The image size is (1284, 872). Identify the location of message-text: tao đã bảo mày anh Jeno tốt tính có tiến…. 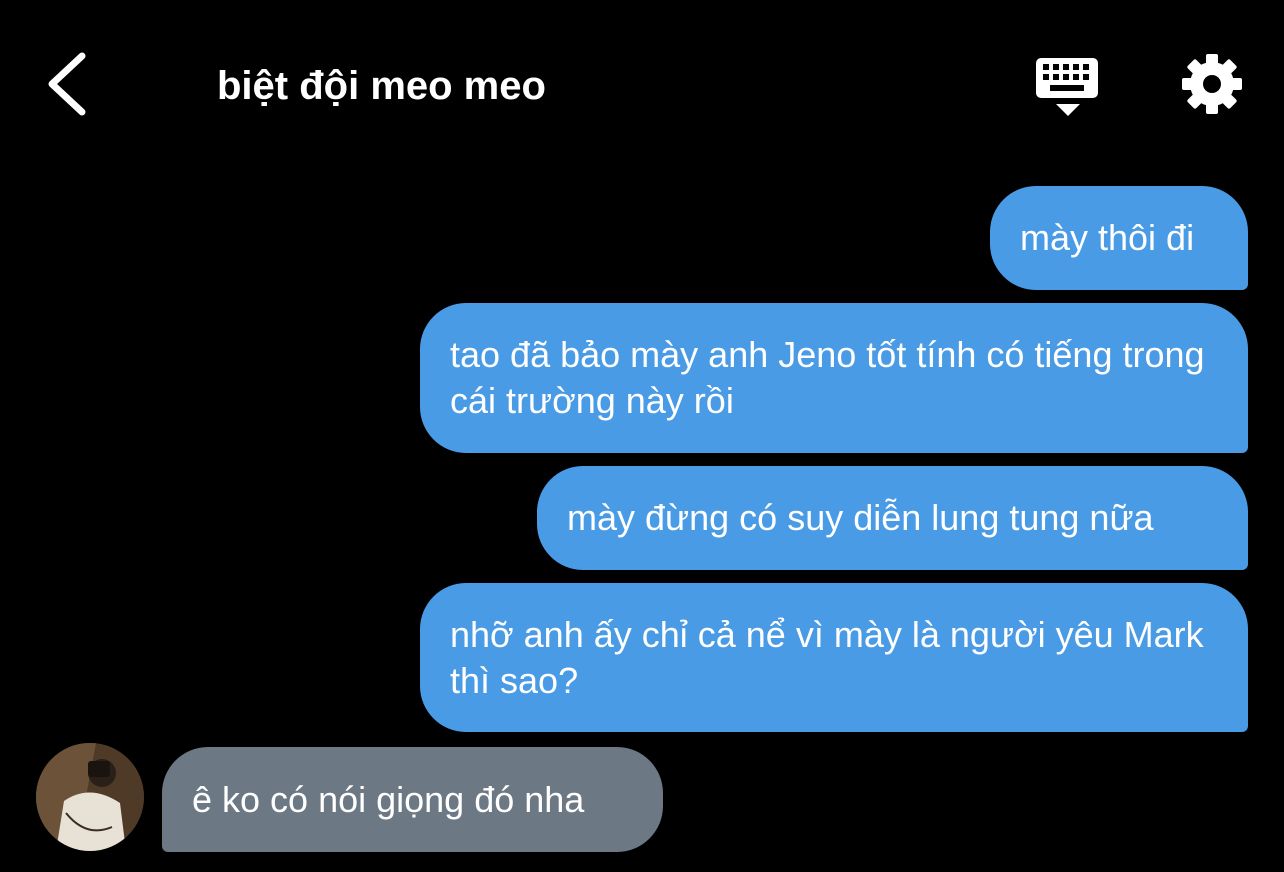
(827, 377).